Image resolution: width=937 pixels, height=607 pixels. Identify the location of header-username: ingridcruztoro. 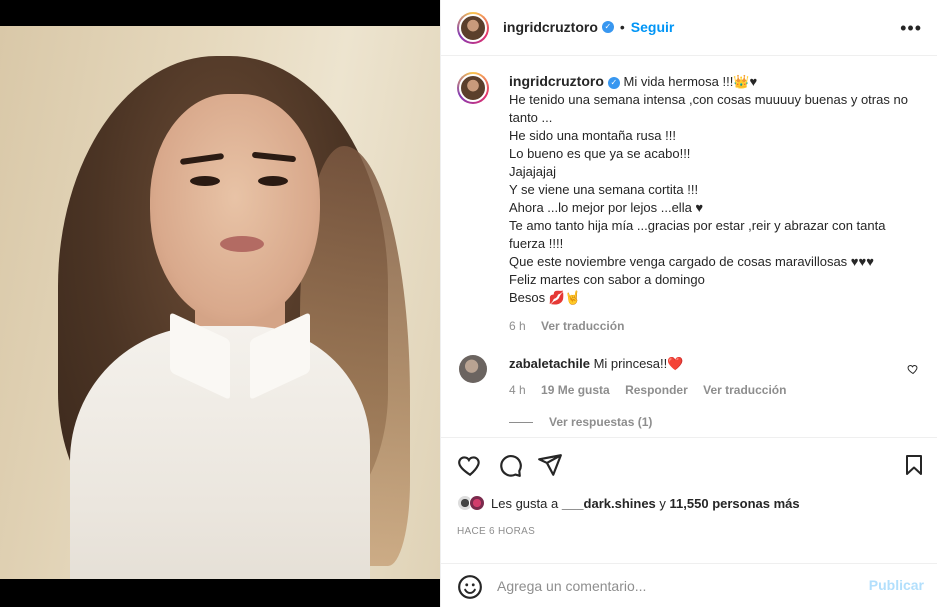
(550, 27).